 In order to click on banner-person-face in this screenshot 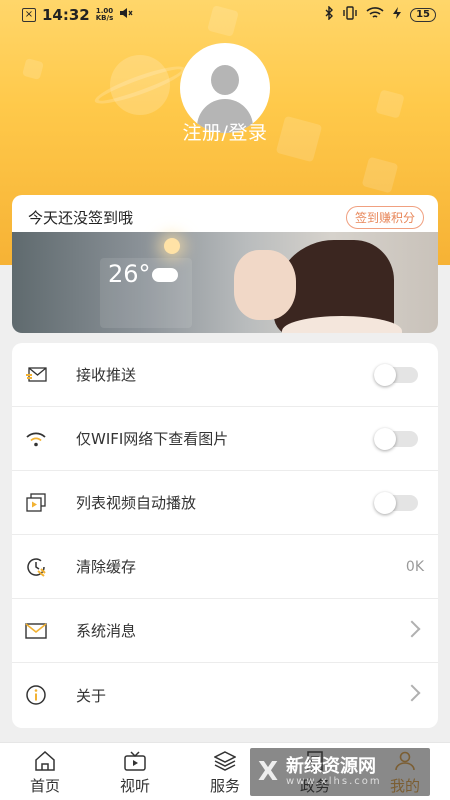, I will do `click(265, 285)`.